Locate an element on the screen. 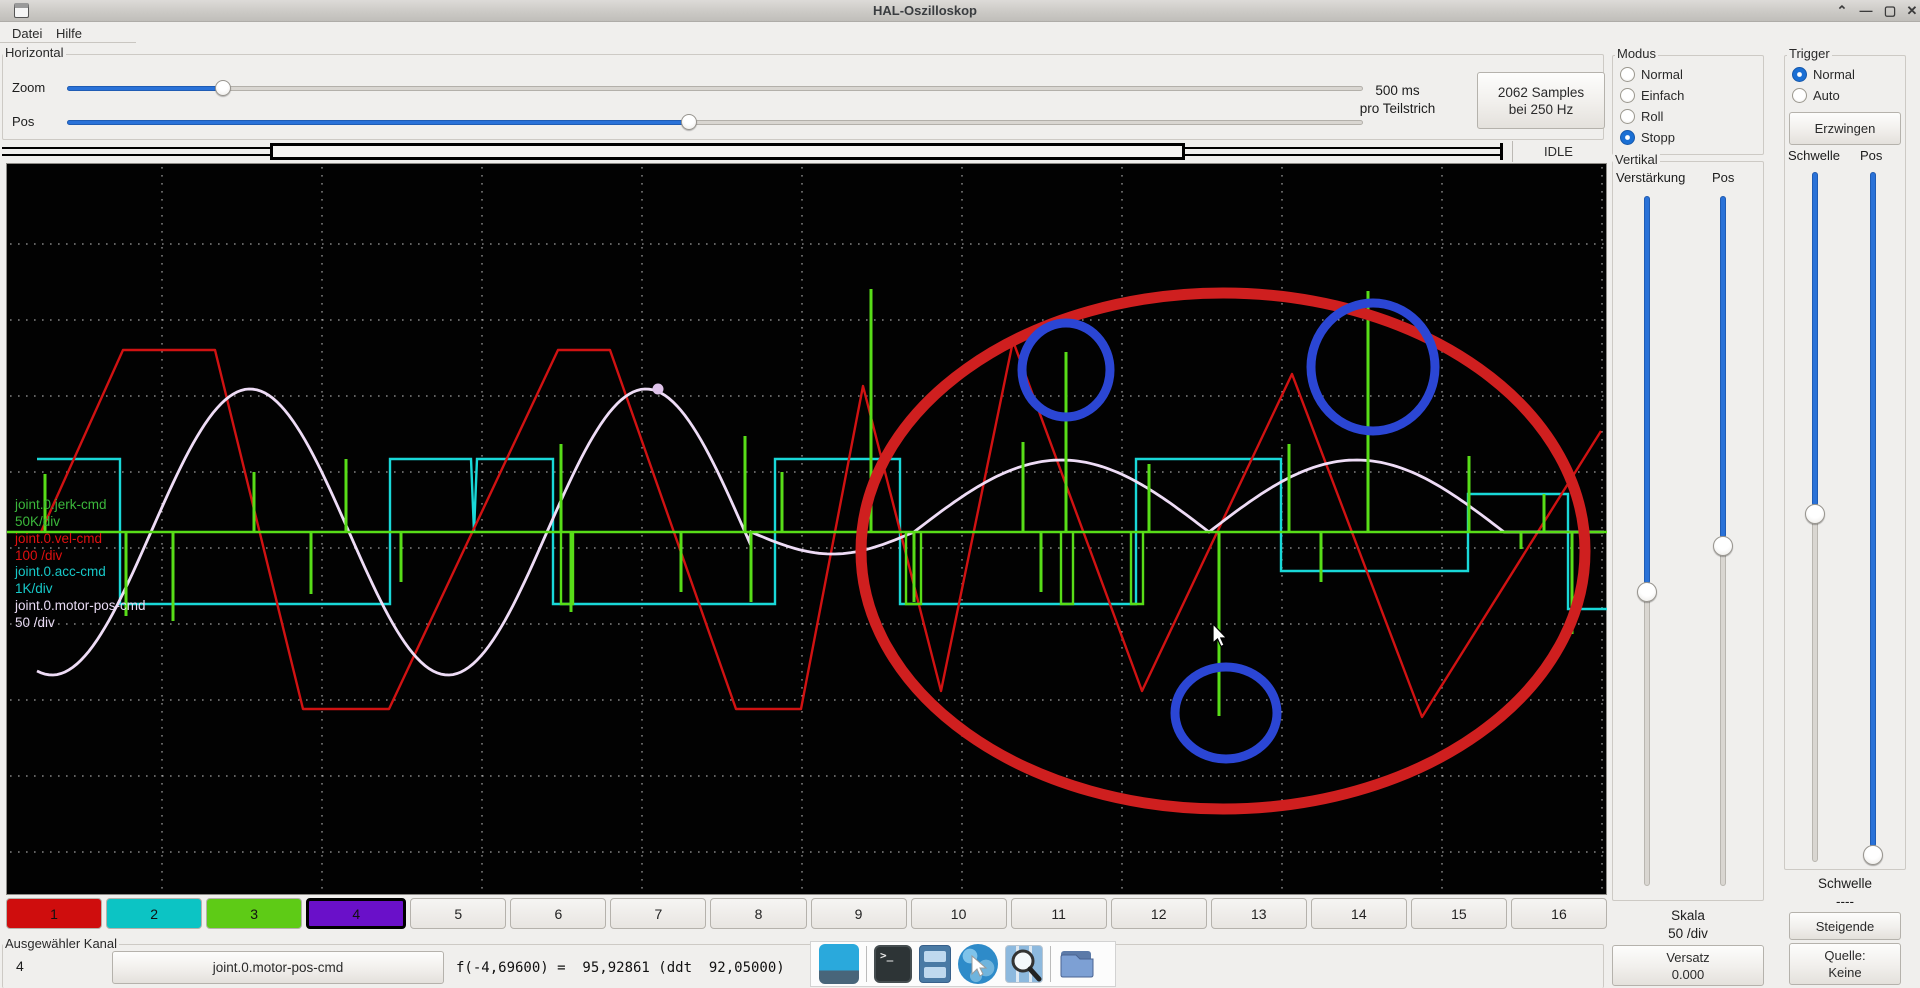 Image resolution: width=1920 pixels, height=988 pixels. menu-rule is located at coordinates (68, 42).